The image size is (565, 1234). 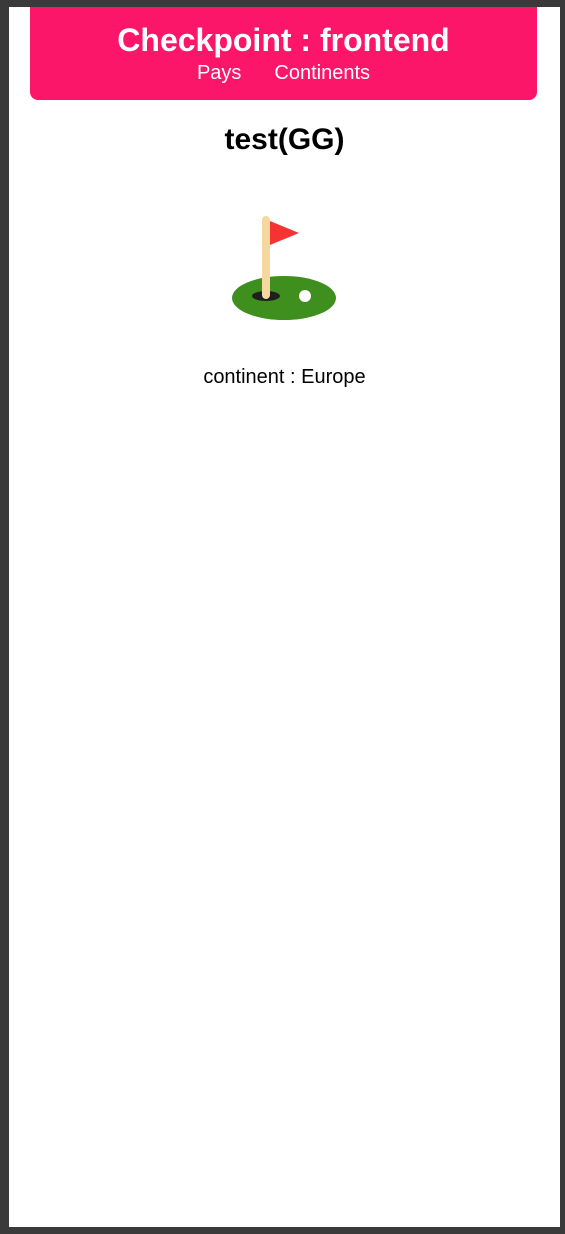 I want to click on nav-link-continents: Continents, so click(x=322, y=73).